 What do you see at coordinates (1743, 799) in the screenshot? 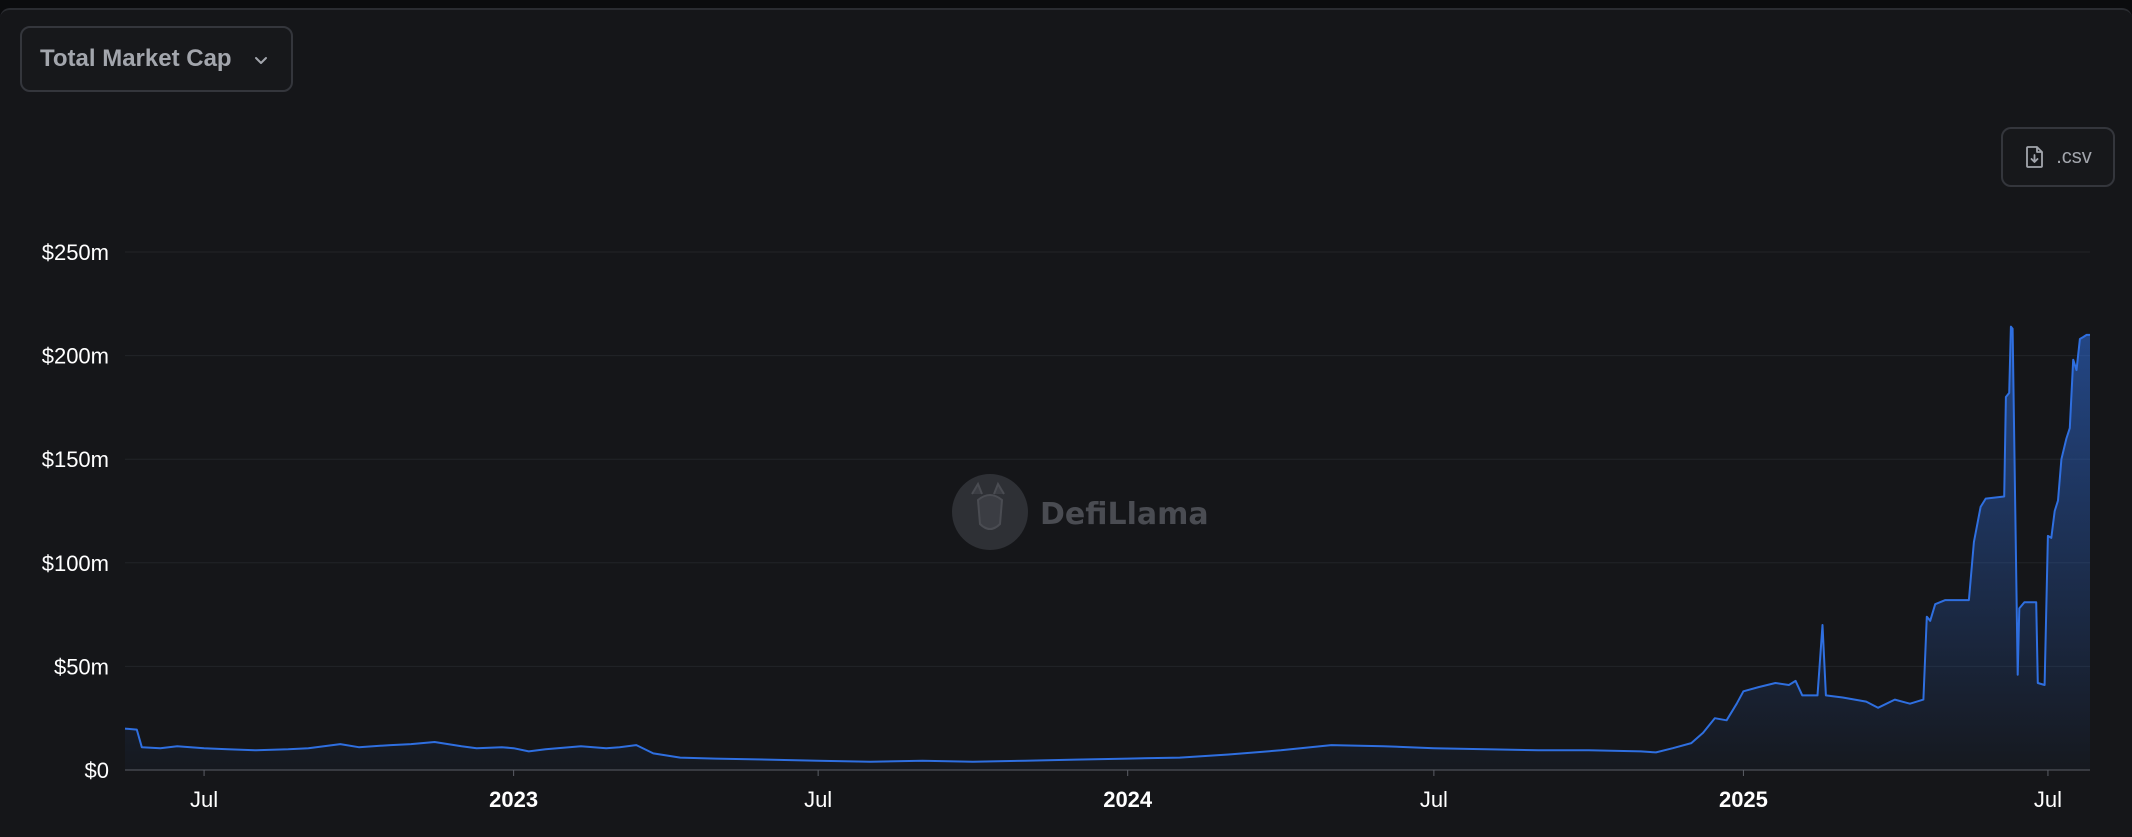
I see `x-tick-label: 2025` at bounding box center [1743, 799].